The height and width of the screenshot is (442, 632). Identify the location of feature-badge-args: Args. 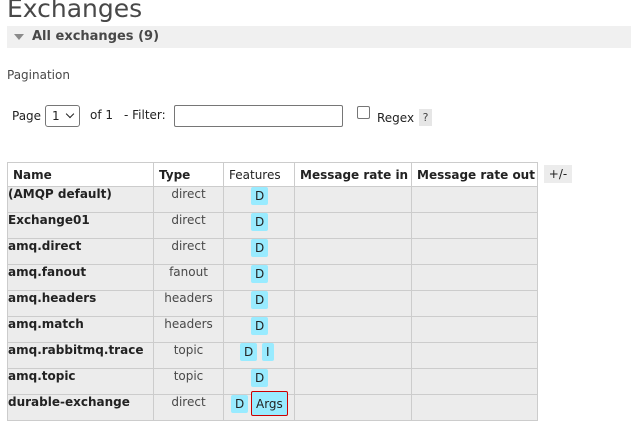
(269, 403).